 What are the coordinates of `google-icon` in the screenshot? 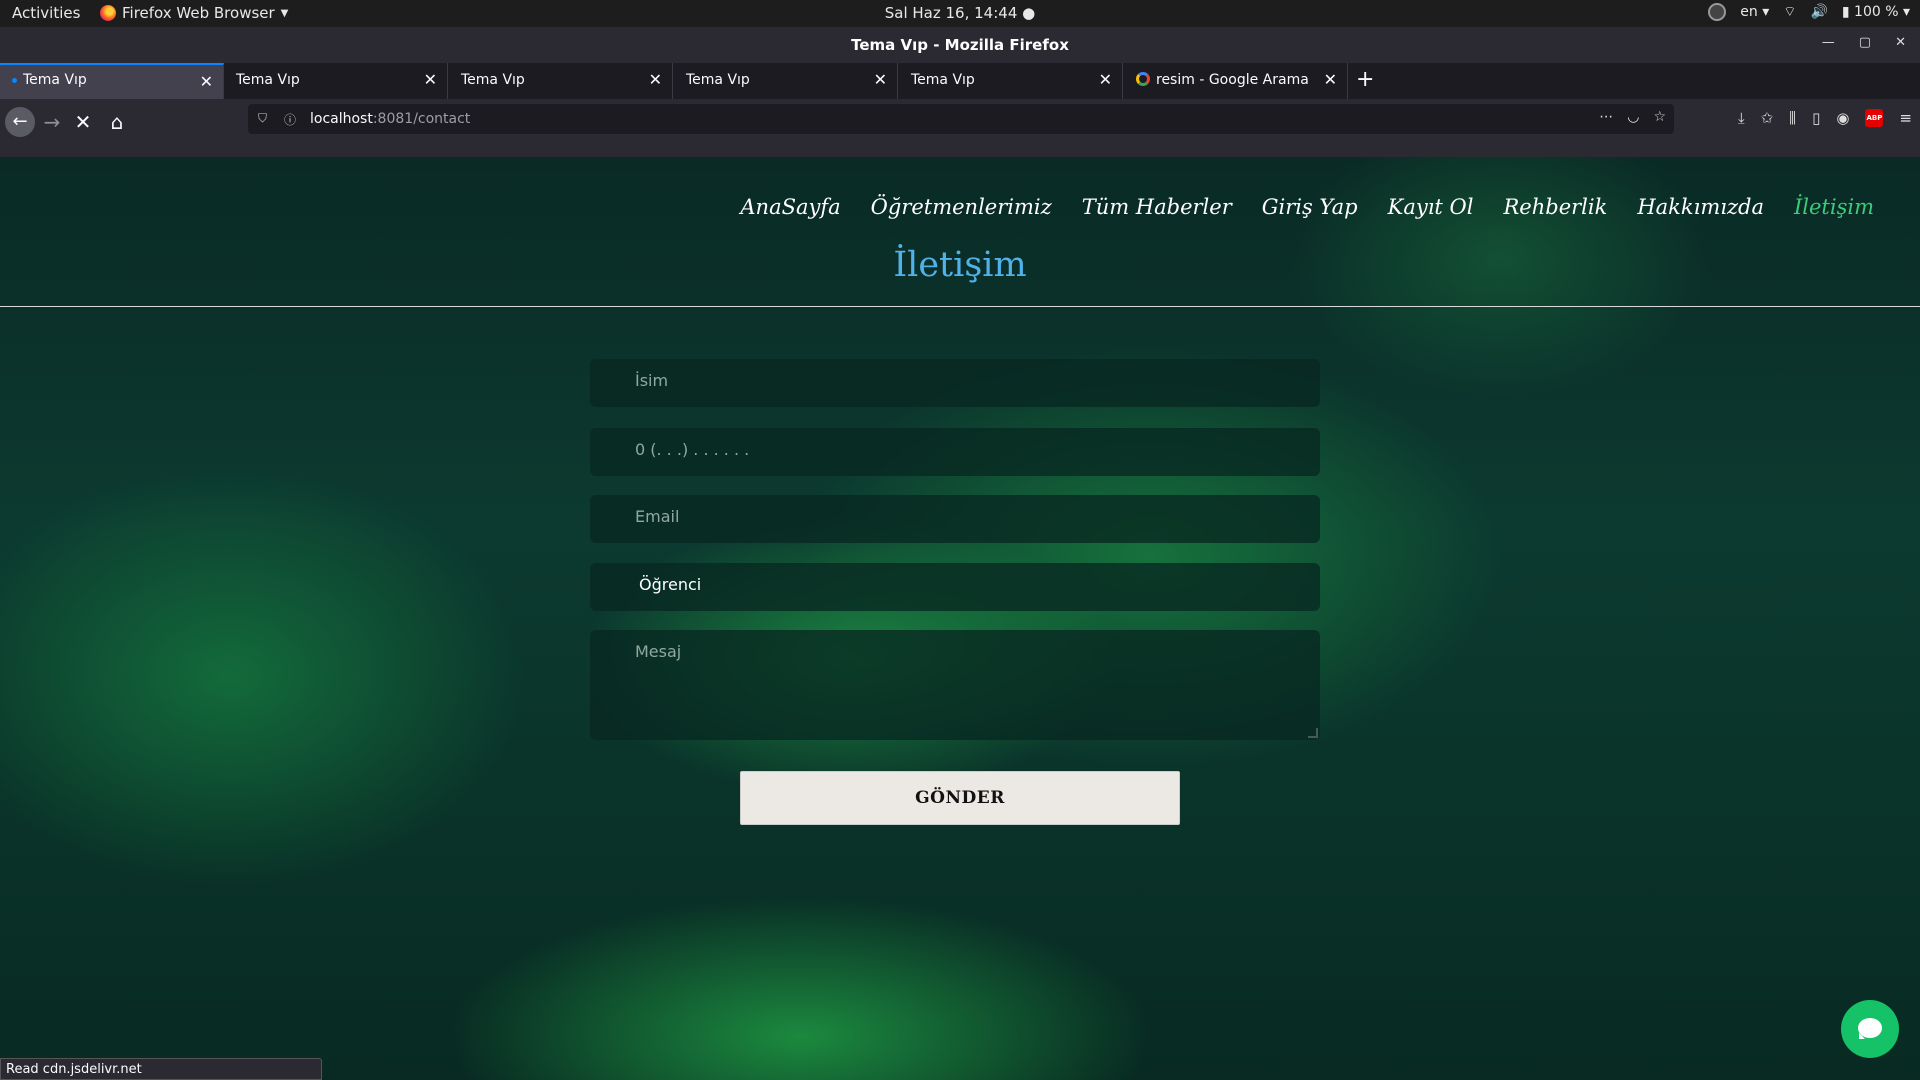 It's located at (1143, 79).